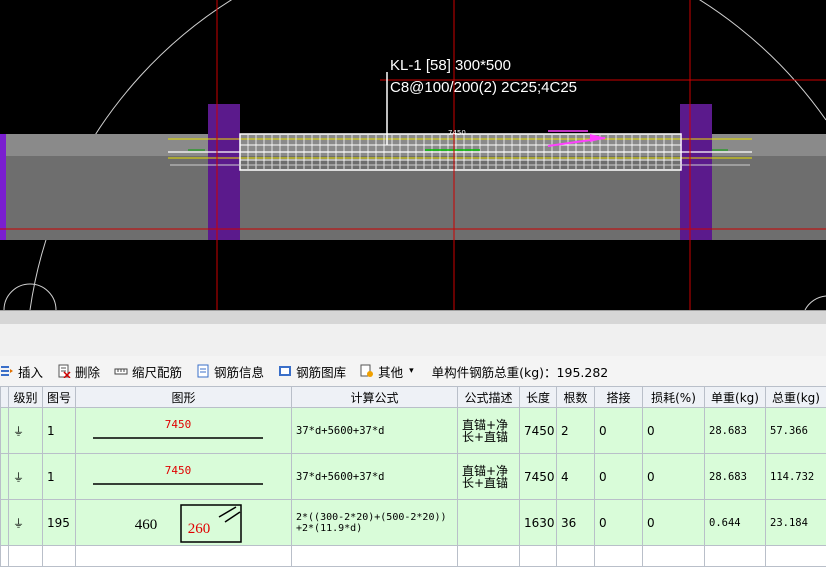 The width and height of the screenshot is (826, 586). What do you see at coordinates (520, 372) in the screenshot?
I see `total-weight: 单构件钢筋总重(kg)：195.282` at bounding box center [520, 372].